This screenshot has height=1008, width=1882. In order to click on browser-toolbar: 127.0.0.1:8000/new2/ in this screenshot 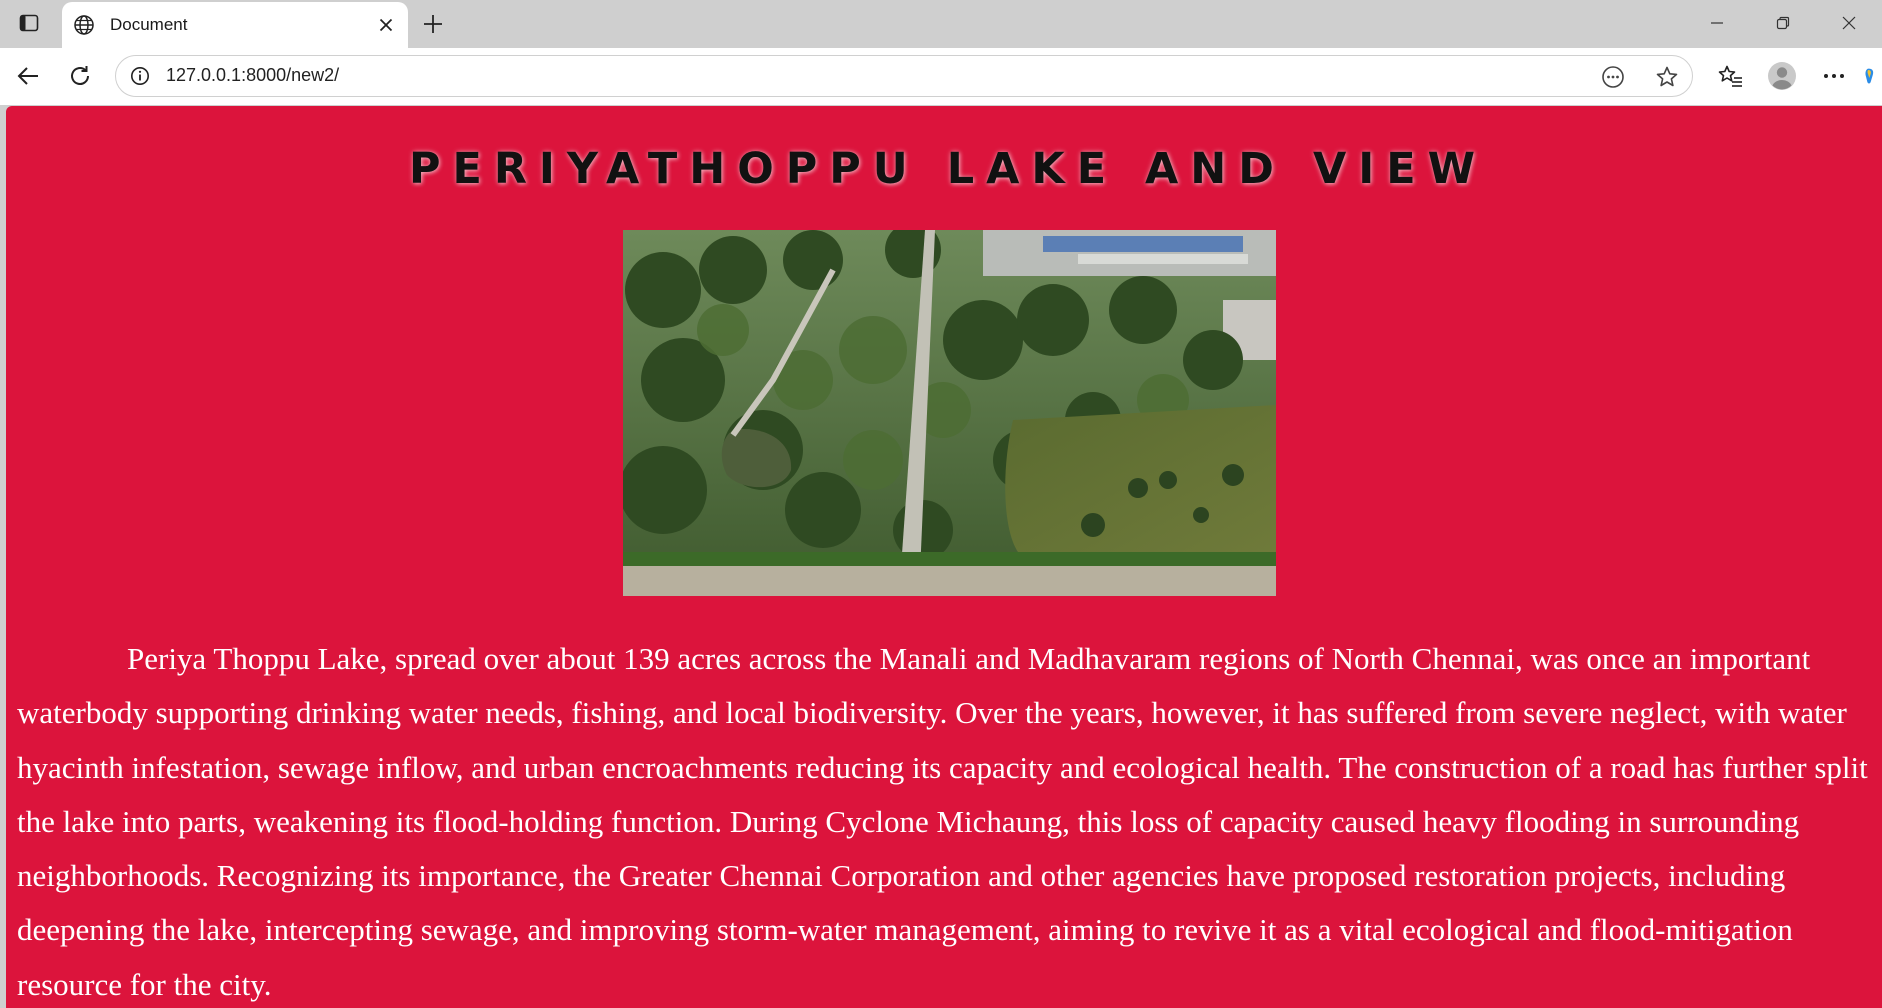, I will do `click(941, 76)`.